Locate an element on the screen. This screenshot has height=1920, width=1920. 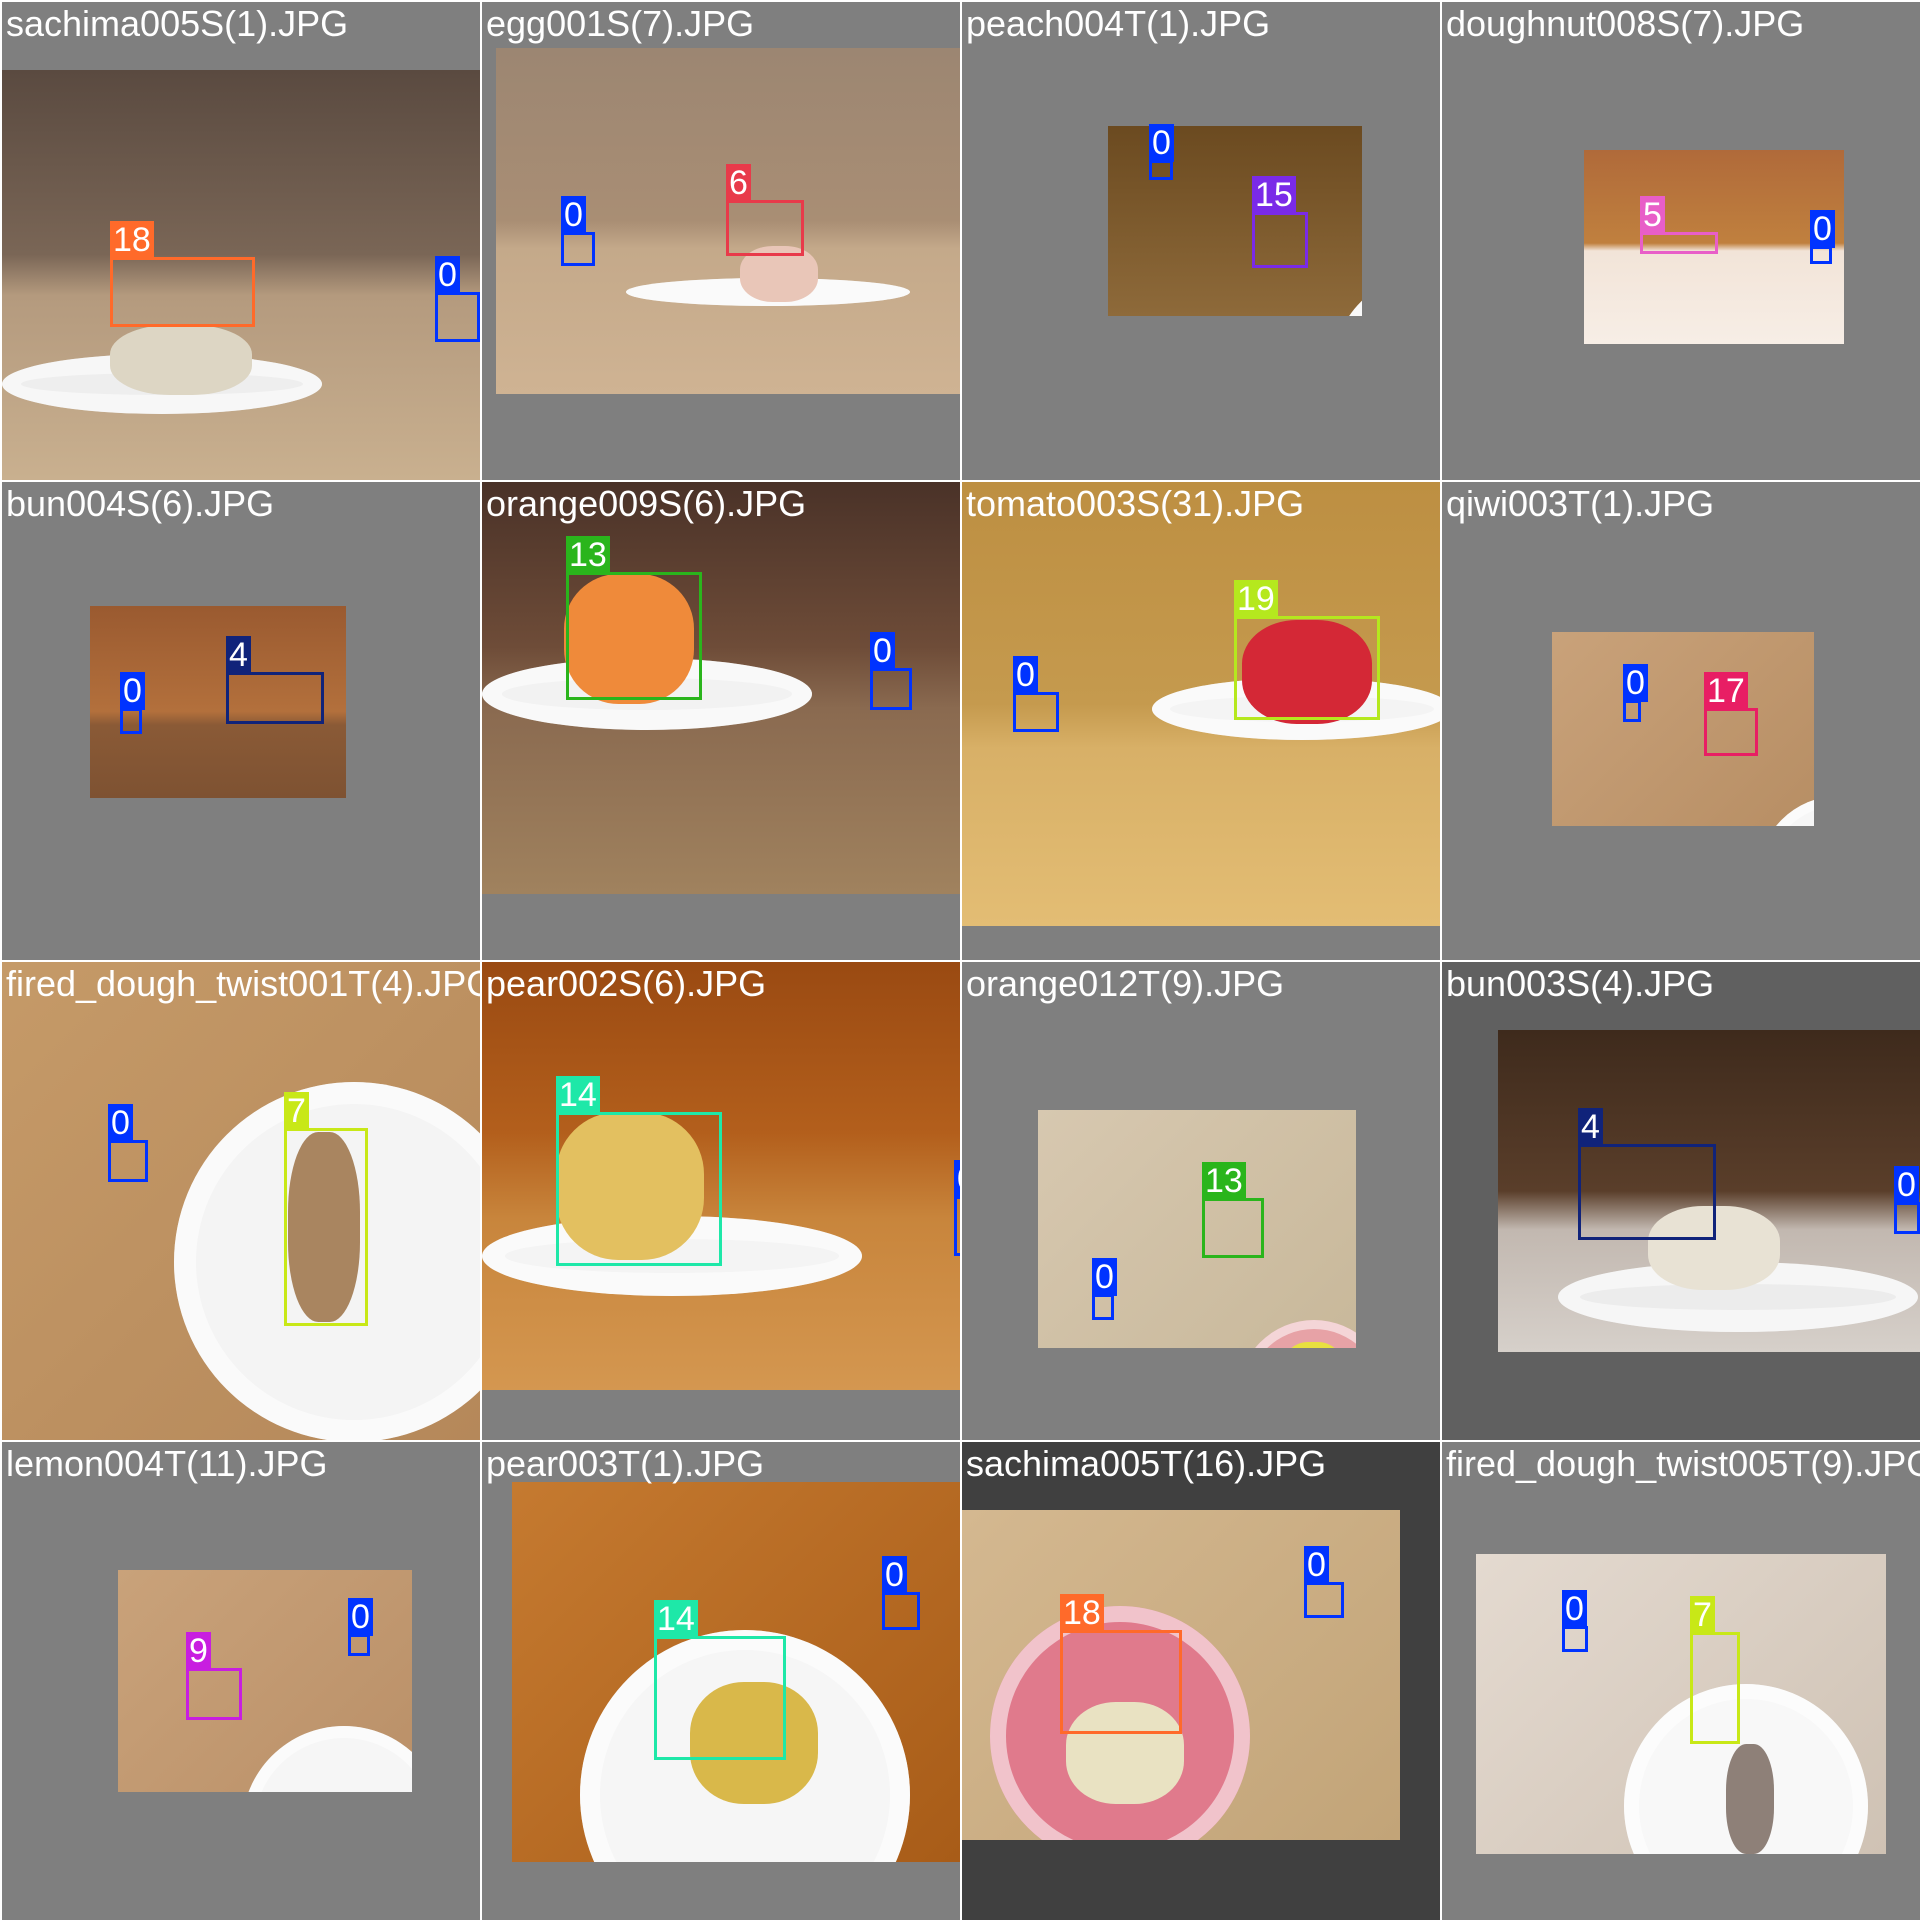
tile-filename: tomato003S(31).JPG is located at coordinates (1135, 503).